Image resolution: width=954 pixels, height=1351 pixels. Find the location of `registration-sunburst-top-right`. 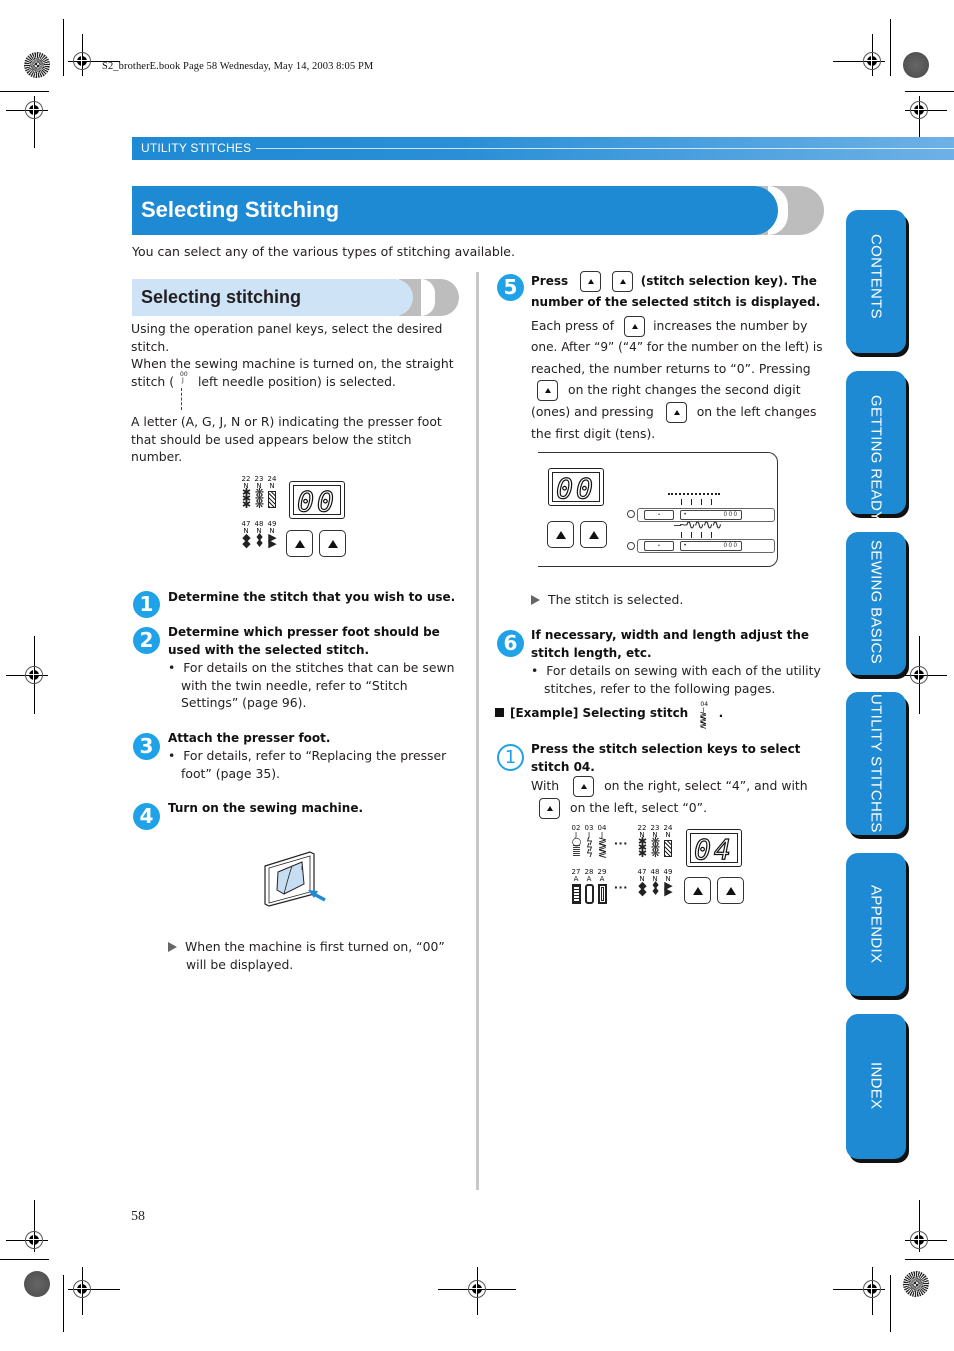

registration-sunburst-top-right is located at coordinates (916, 65).